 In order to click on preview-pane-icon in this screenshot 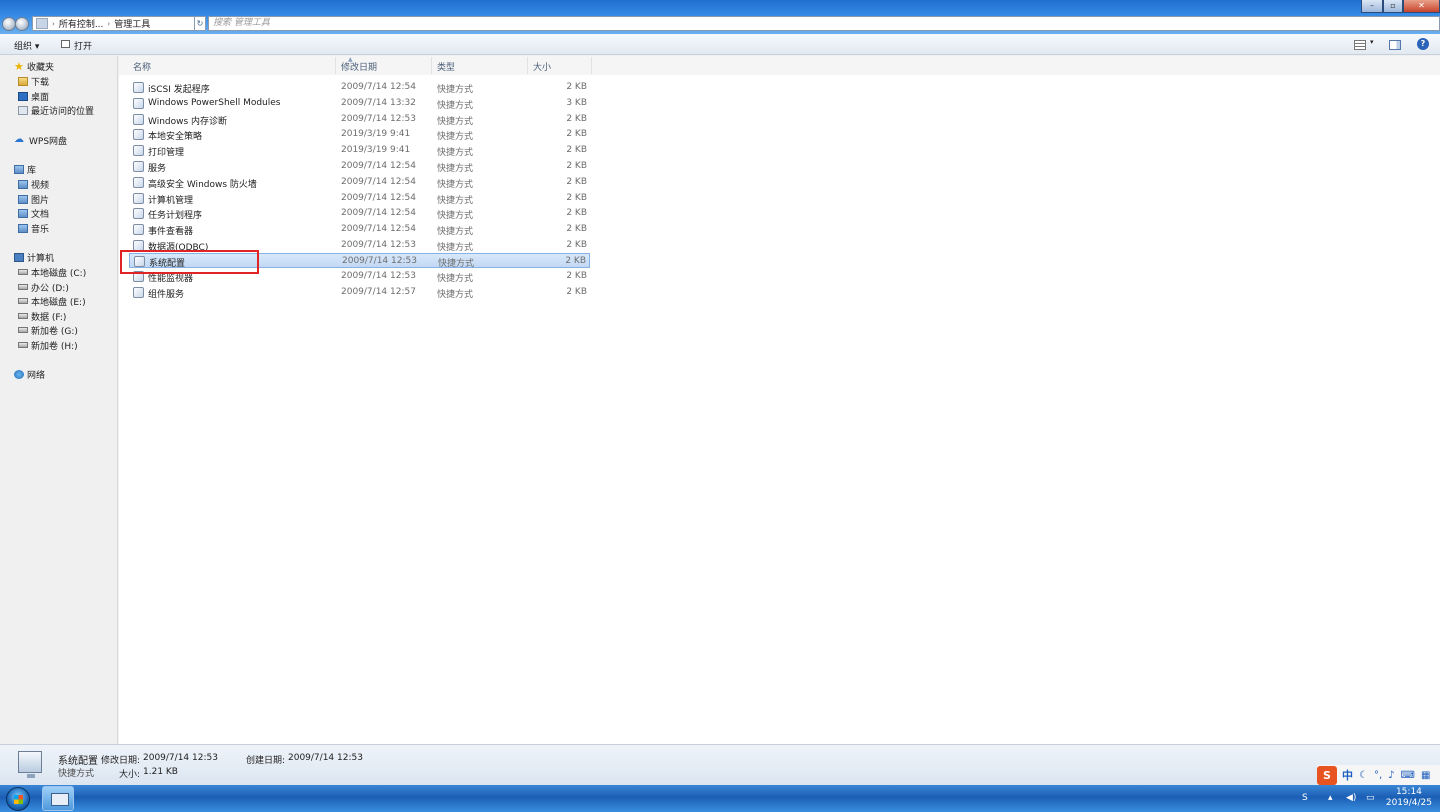, I will do `click(1395, 45)`.